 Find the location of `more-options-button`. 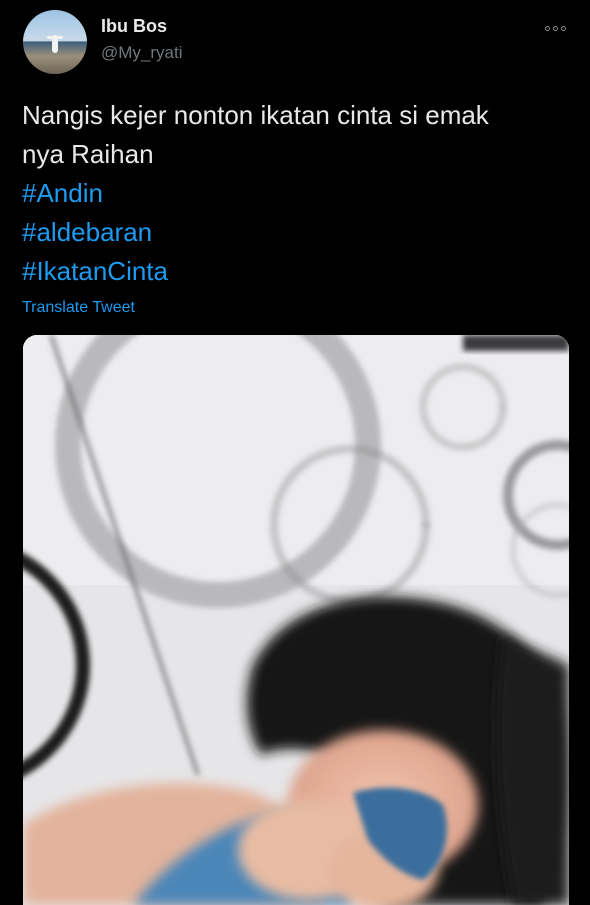

more-options-button is located at coordinates (555, 28).